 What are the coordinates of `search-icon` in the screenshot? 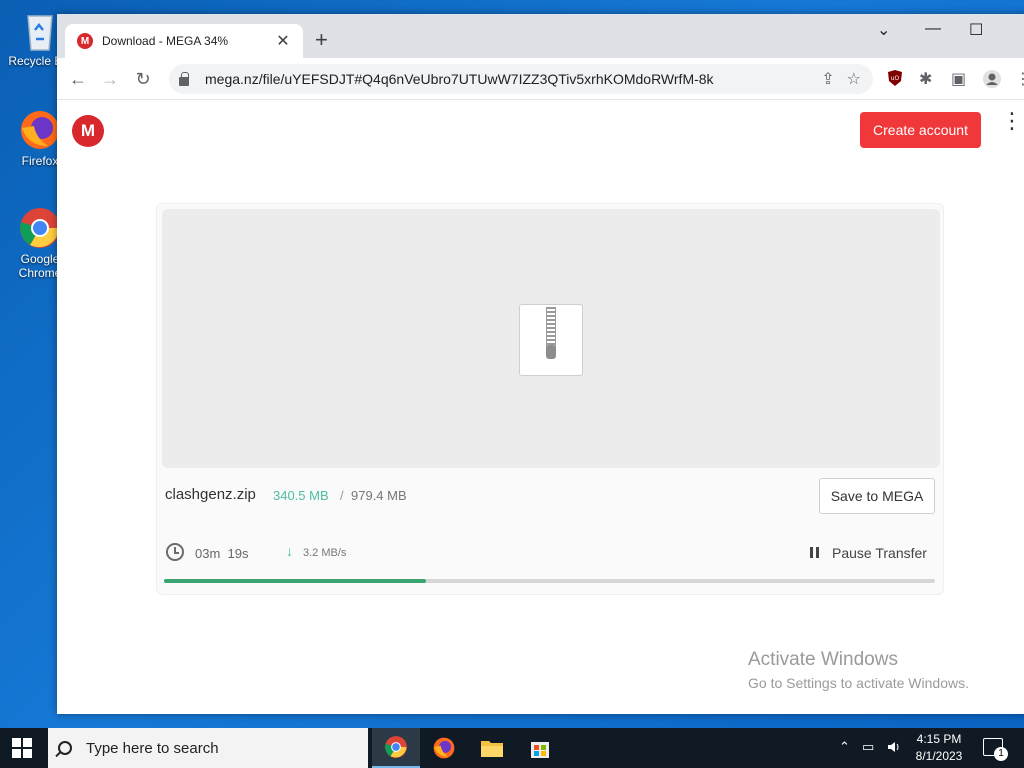 It's located at (65, 748).